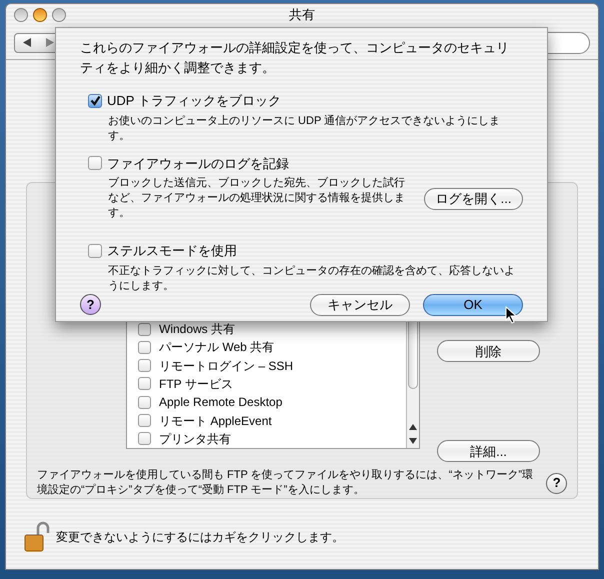 The width and height of the screenshot is (604, 579). What do you see at coordinates (305, 129) in the screenshot?
I see `option-description: お使いのコンピュータ上のリソースに UDP 通信がアクセスできないようにします。` at bounding box center [305, 129].